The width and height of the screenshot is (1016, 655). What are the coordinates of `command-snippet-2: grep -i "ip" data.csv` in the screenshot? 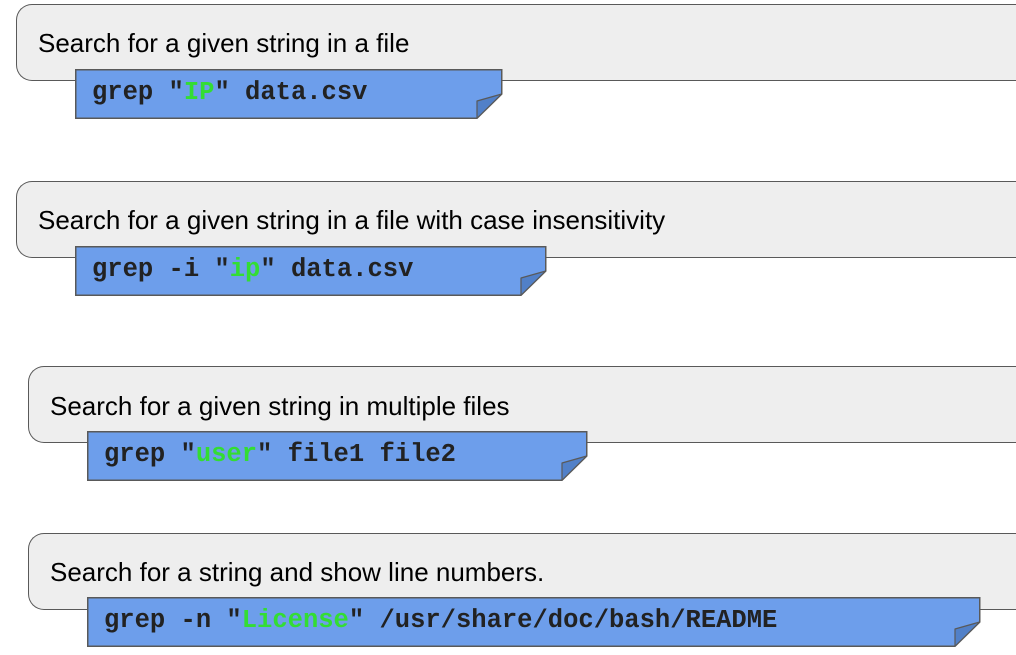 It's located at (311, 271).